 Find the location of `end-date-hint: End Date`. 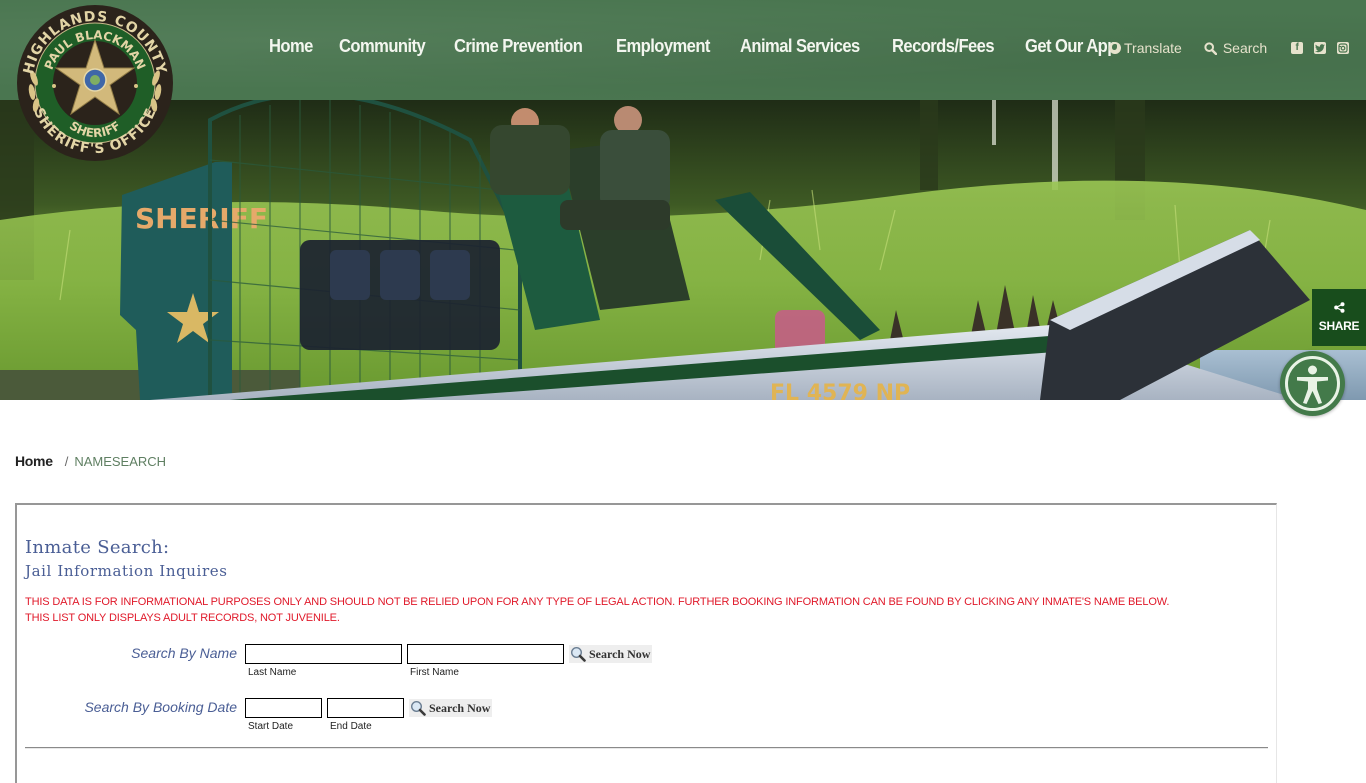

end-date-hint: End Date is located at coordinates (351, 726).